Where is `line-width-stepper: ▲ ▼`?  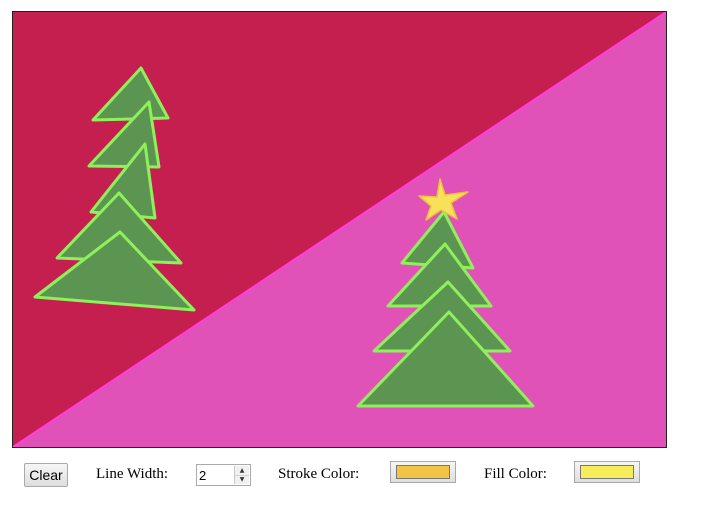
line-width-stepper: ▲ ▼ is located at coordinates (223, 475).